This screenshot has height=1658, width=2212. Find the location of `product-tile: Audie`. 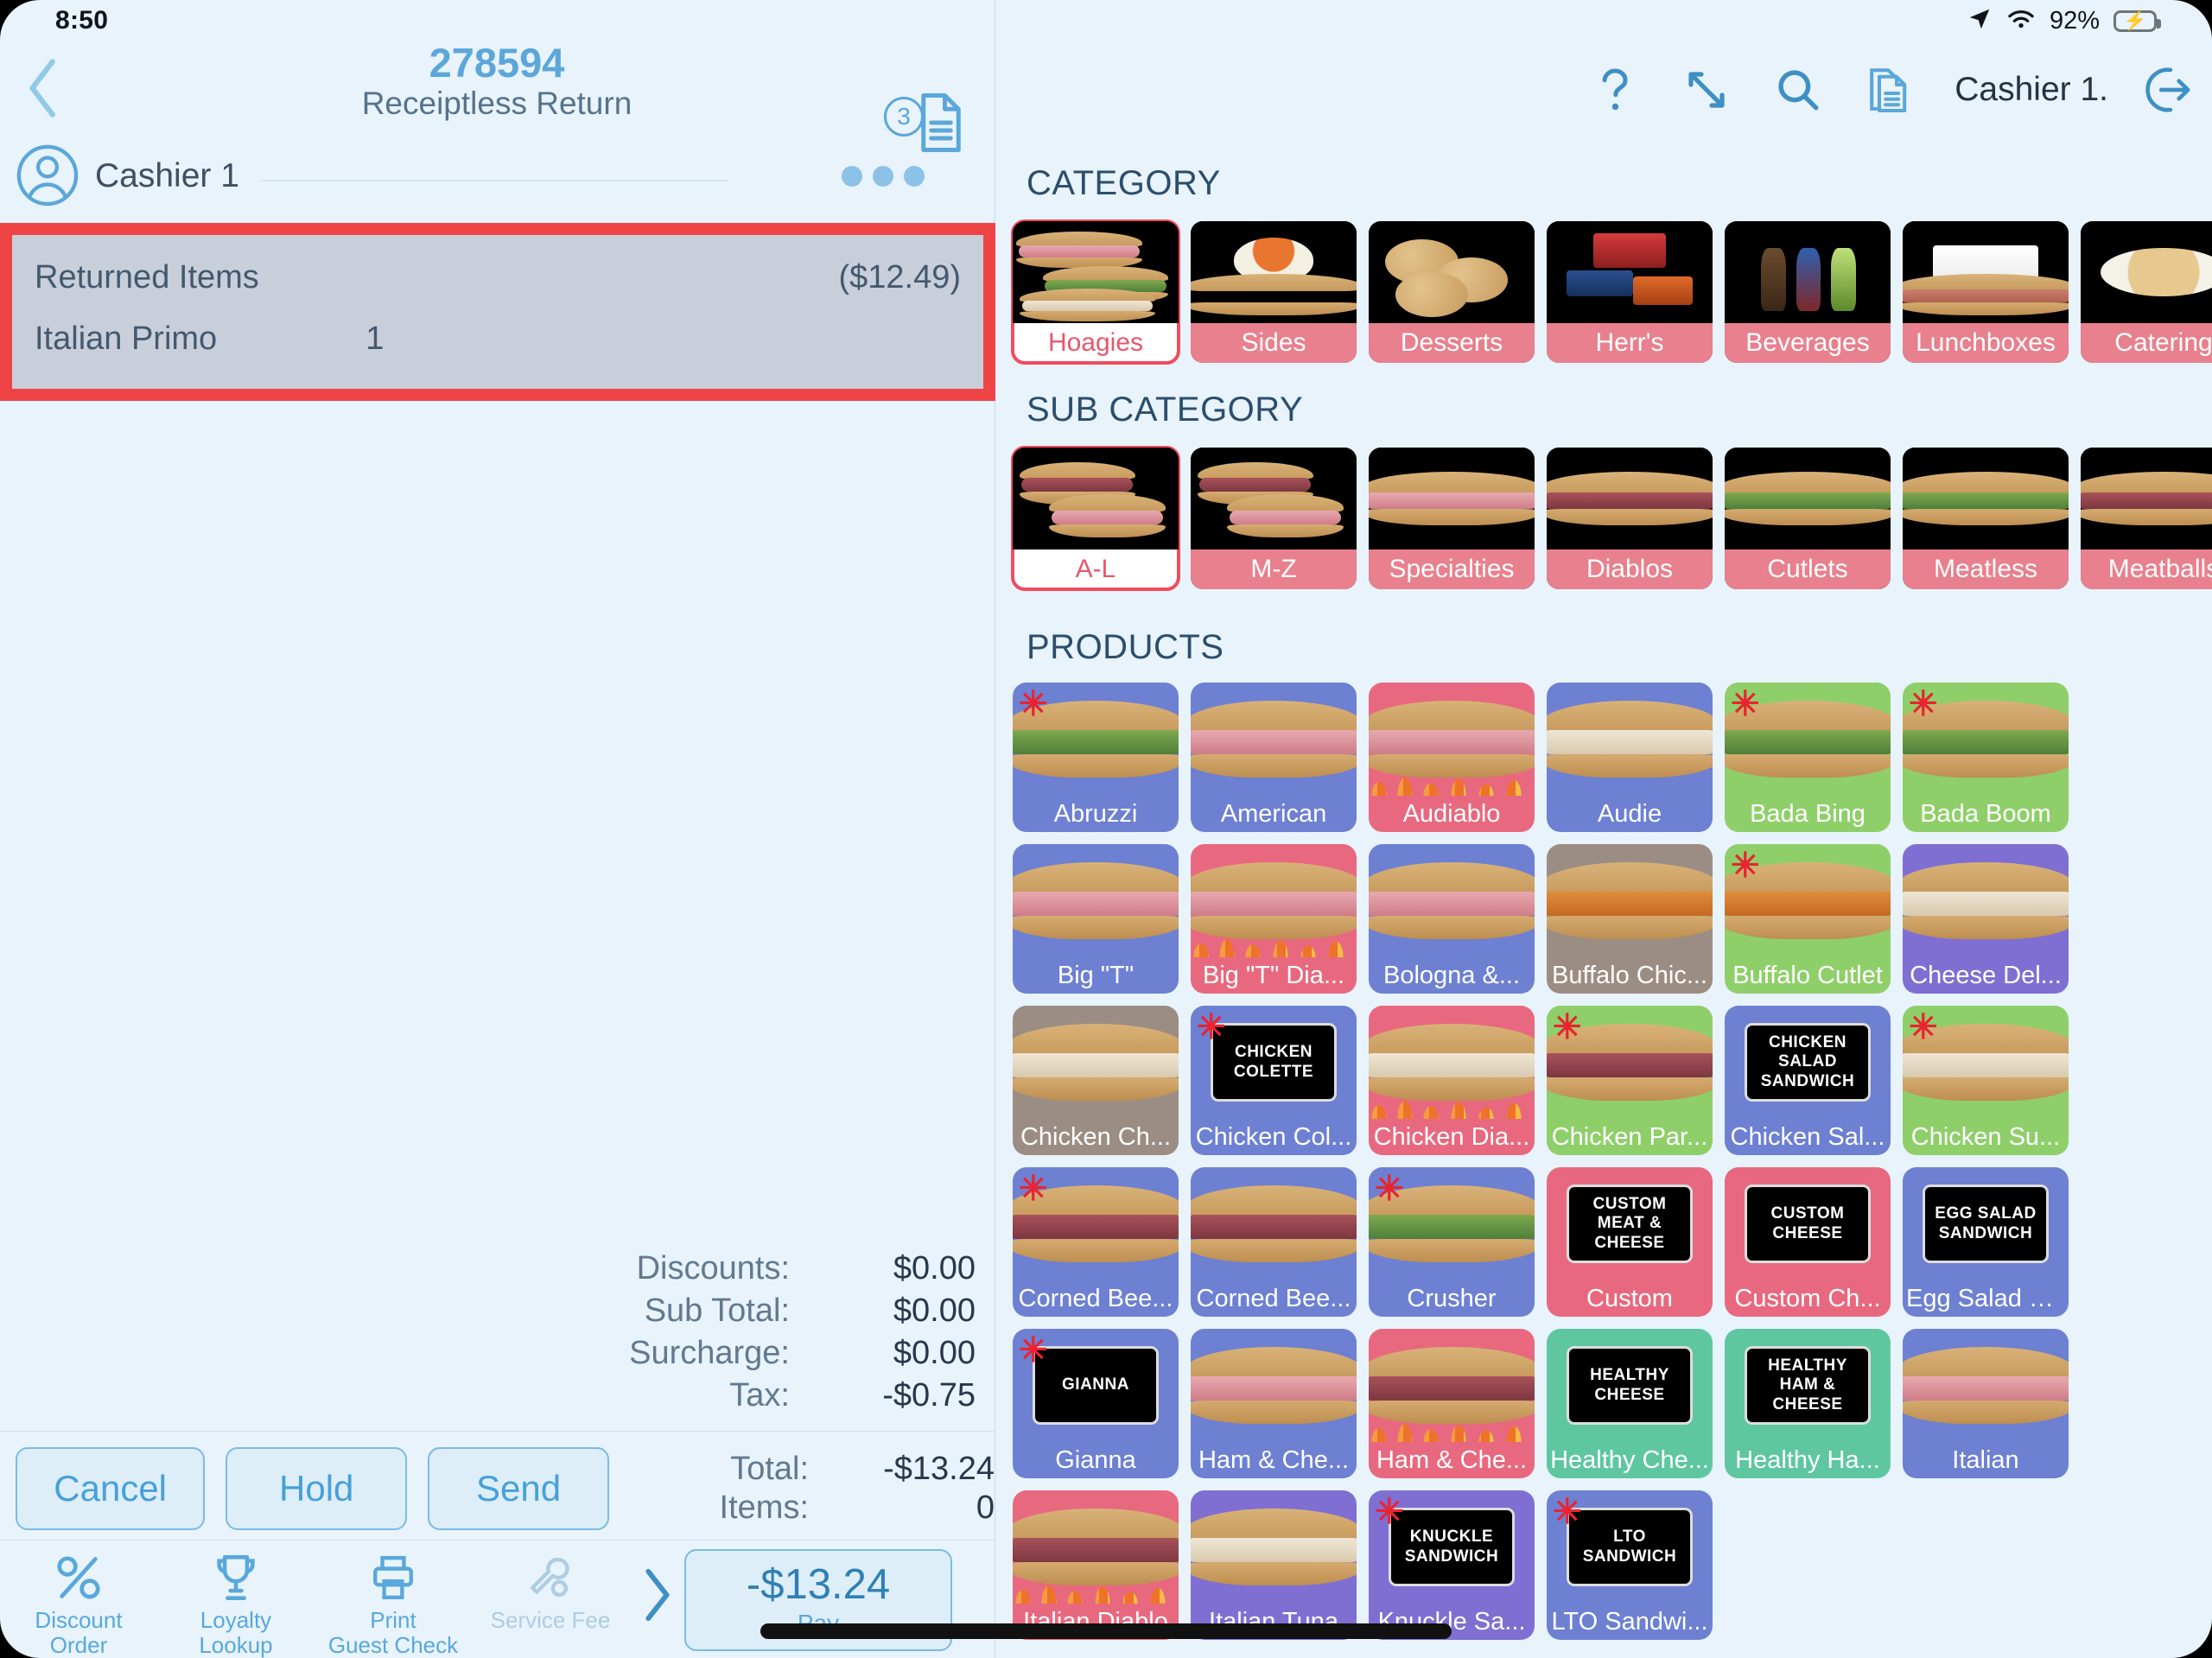

product-tile: Audie is located at coordinates (1630, 757).